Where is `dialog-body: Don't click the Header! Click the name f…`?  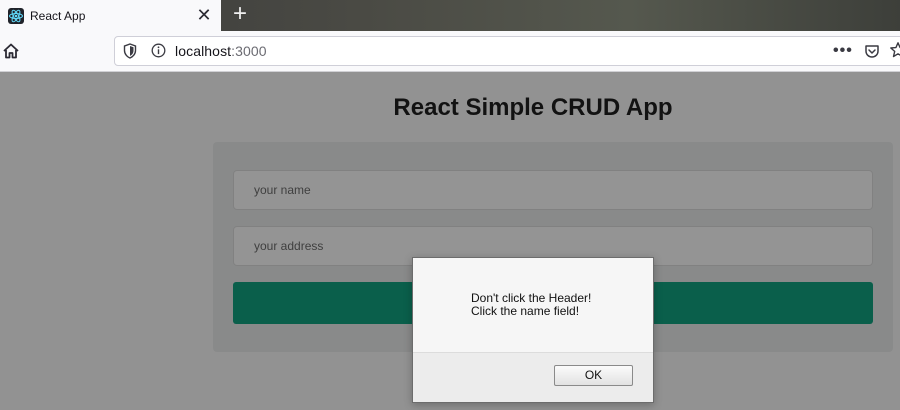 dialog-body: Don't click the Header! Click the name f… is located at coordinates (533, 305).